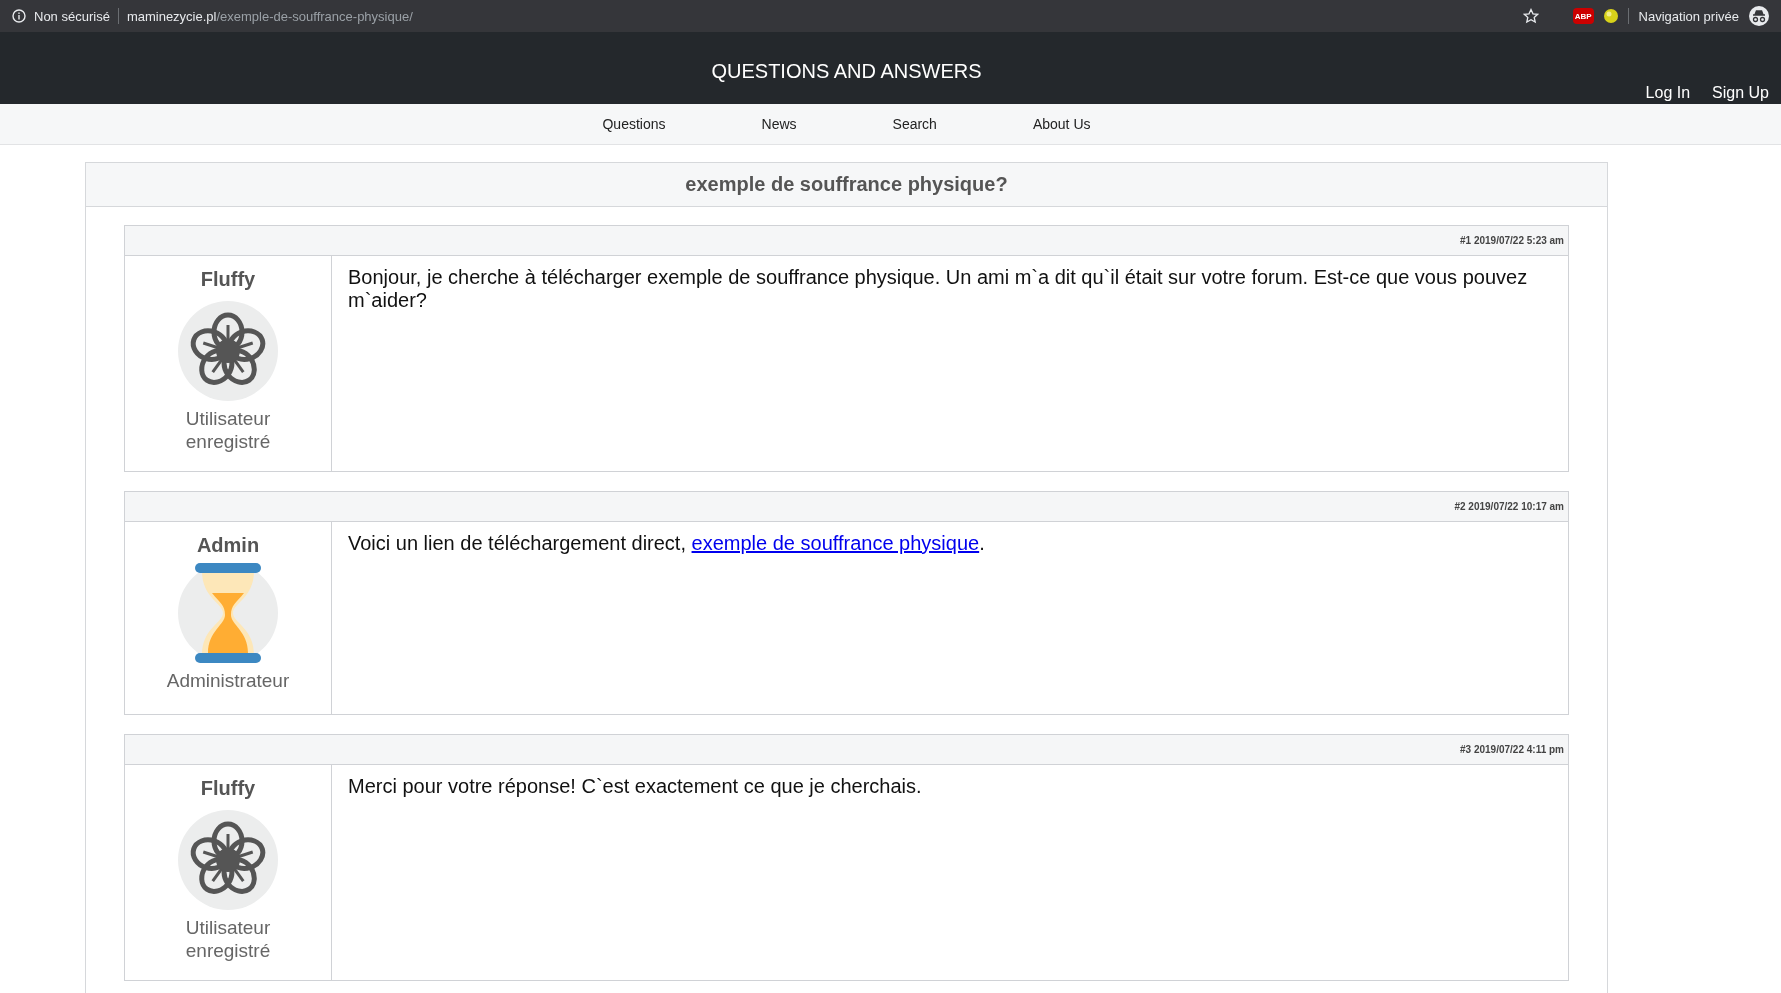 The width and height of the screenshot is (1781, 993). What do you see at coordinates (846, 185) in the screenshot?
I see `topic-title: exemple de souffrance physique?` at bounding box center [846, 185].